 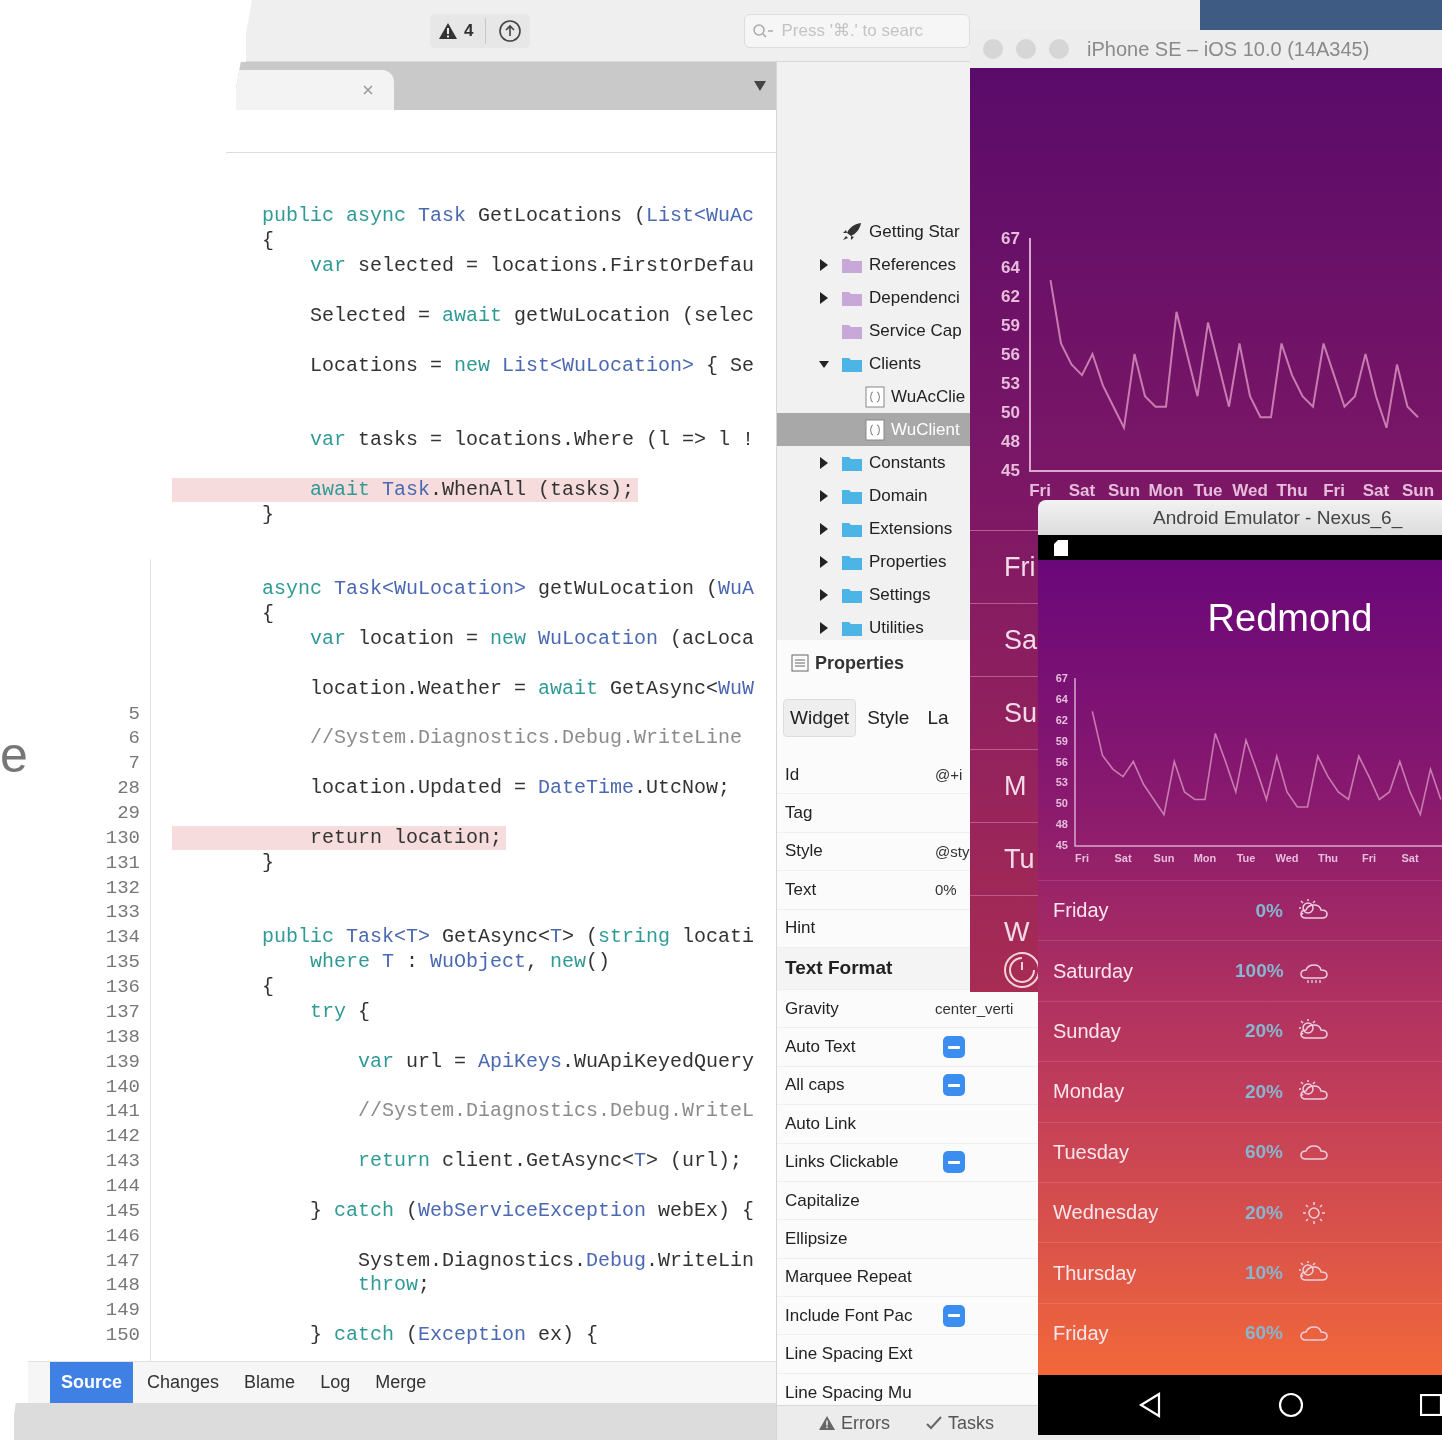 I want to click on tree-item: Domain, so click(x=873, y=495).